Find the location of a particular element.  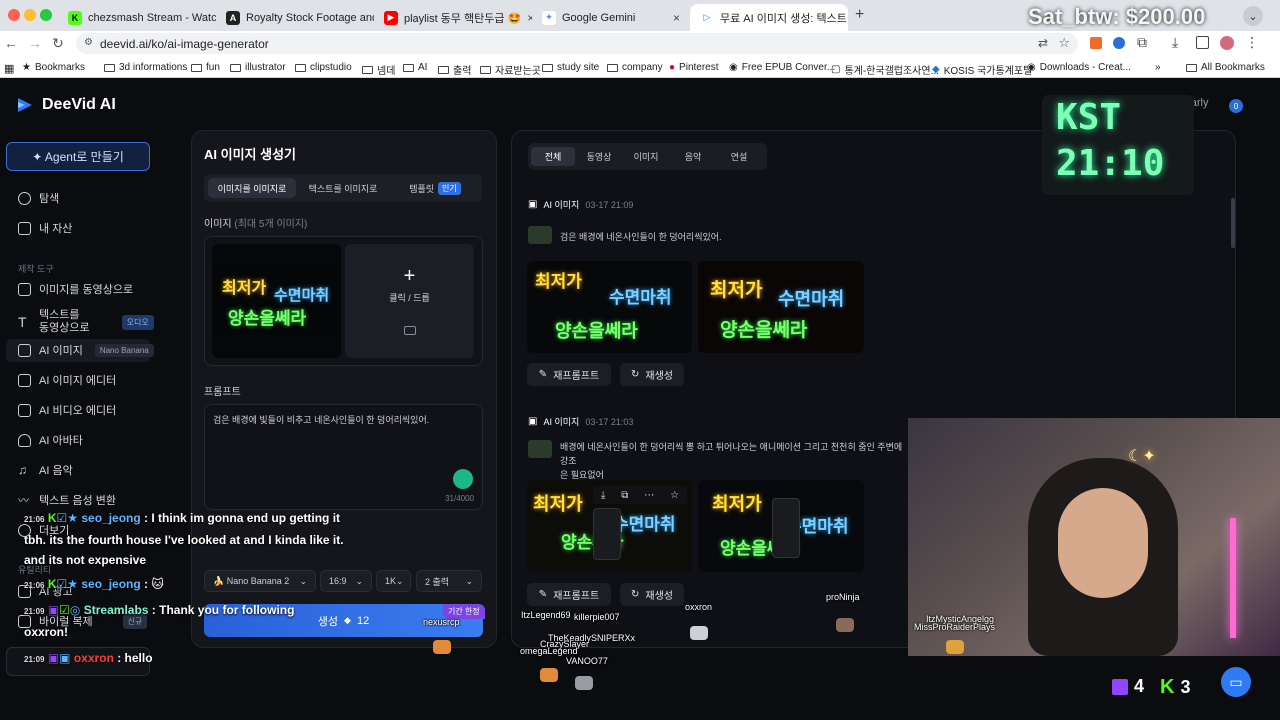

bookmark-item: ● Pinterest is located at coordinates (694, 67).